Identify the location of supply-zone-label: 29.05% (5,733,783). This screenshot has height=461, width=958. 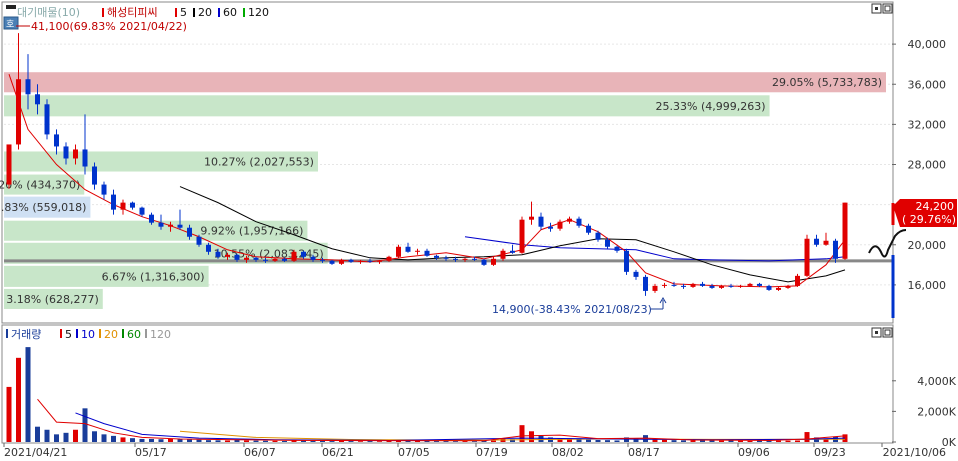
(827, 82).